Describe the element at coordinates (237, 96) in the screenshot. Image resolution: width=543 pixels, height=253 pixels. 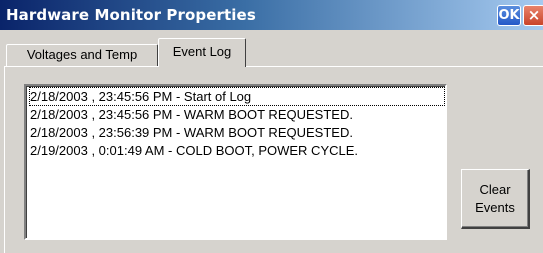
I see `list-item: 2/18/2003 , 23:45:56 PM - Start of Log` at that location.